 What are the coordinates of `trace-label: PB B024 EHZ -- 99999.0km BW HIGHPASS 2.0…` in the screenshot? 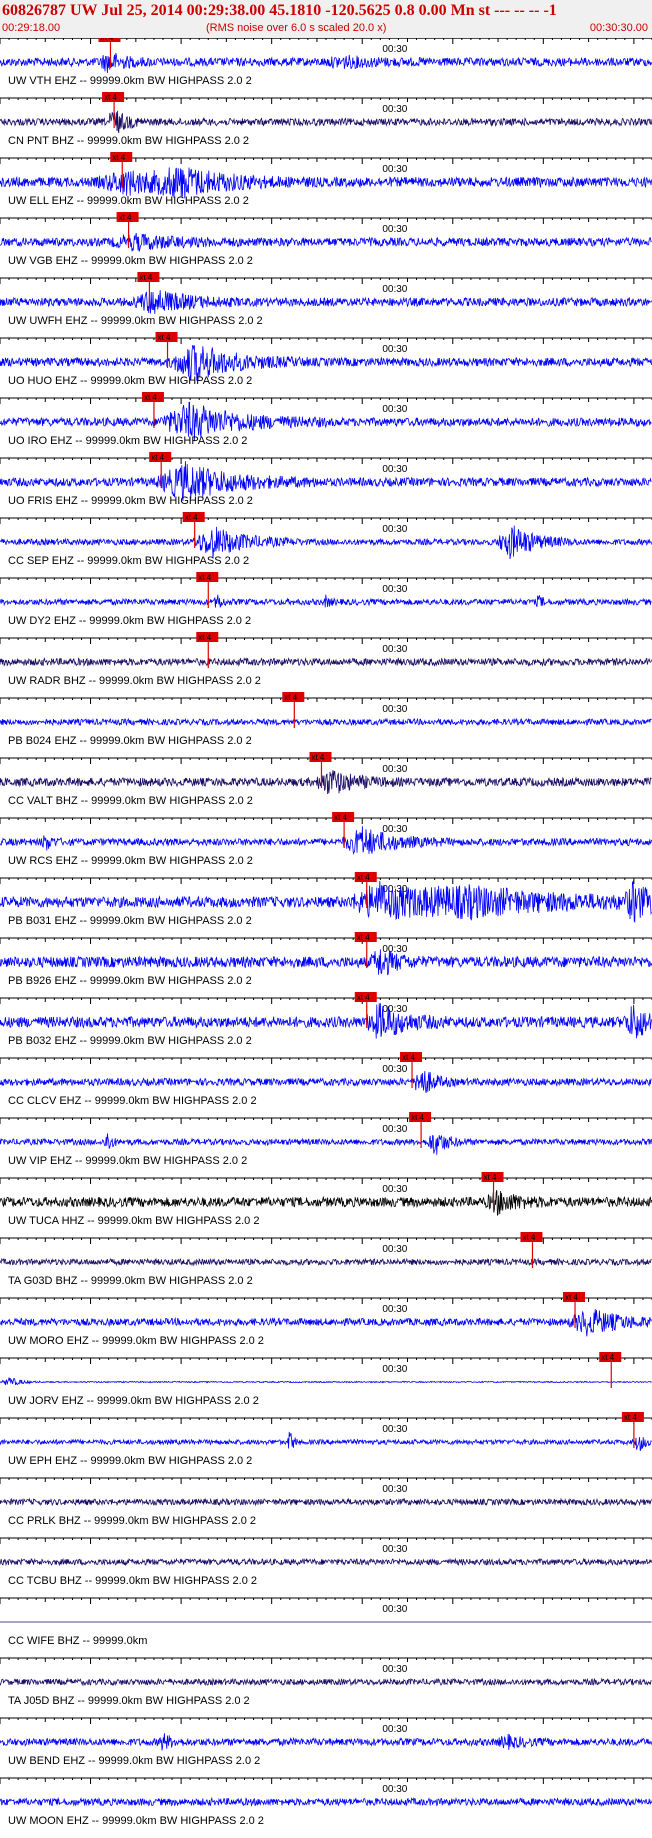 It's located at (130, 741).